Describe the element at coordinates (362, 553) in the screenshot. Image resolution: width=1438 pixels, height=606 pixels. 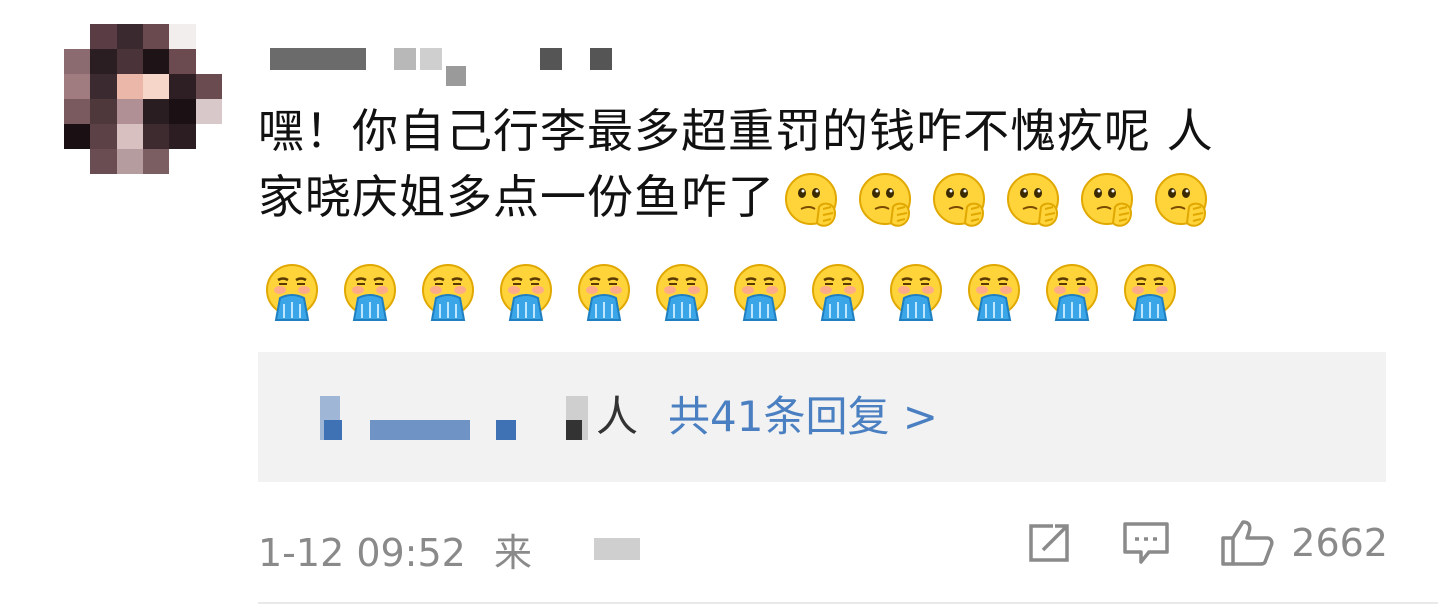
I see `timestamp-text: 1-12 09:52` at that location.